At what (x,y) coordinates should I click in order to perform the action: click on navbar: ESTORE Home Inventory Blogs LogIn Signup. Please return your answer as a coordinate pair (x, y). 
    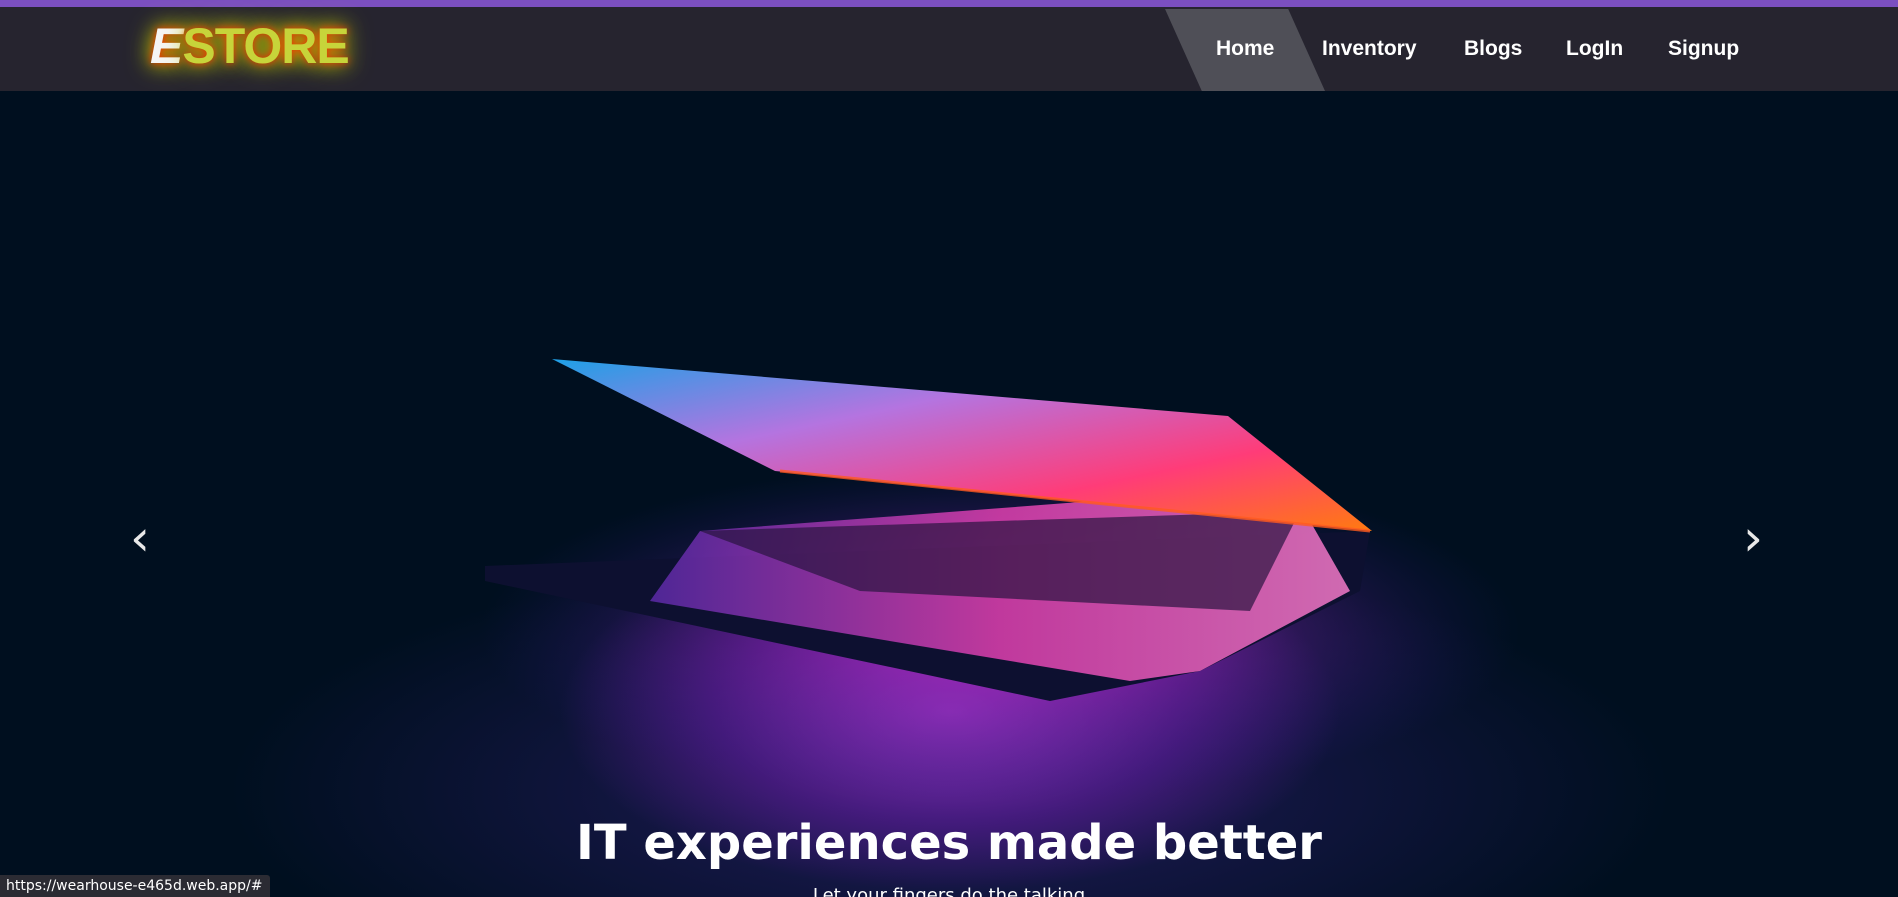
    Looking at the image, I should click on (949, 49).